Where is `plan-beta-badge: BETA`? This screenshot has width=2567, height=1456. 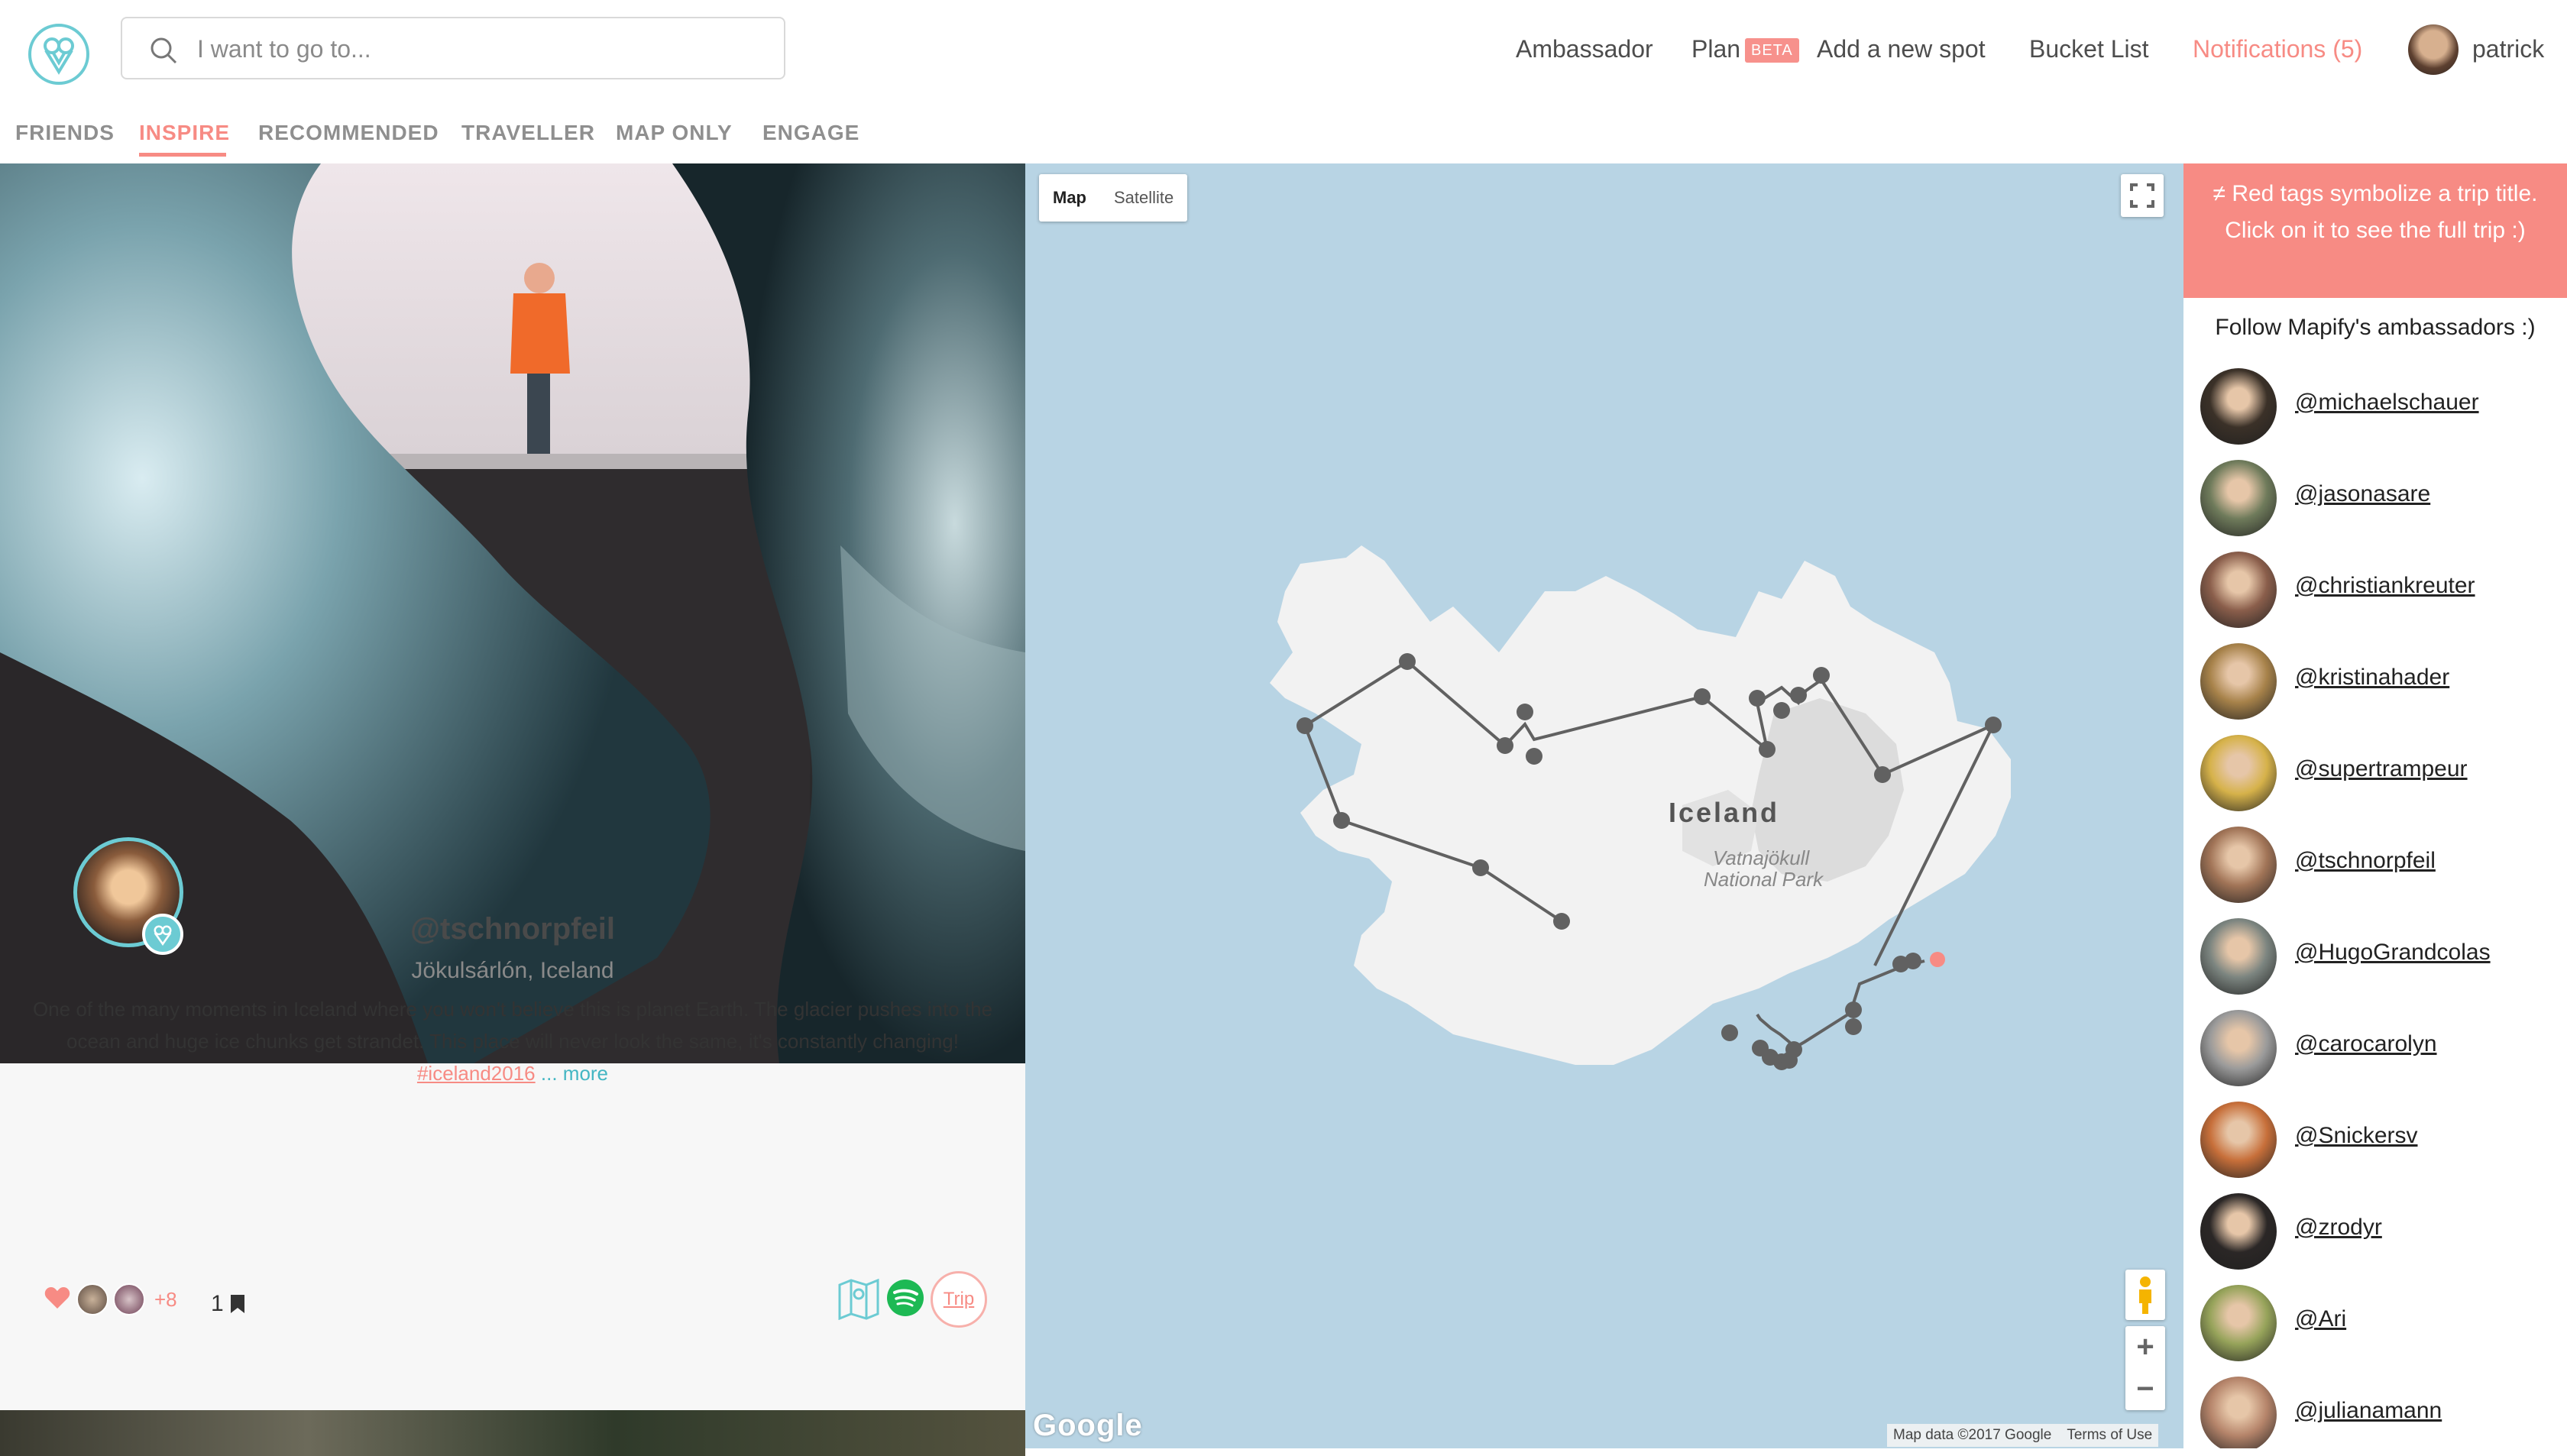 plan-beta-badge: BETA is located at coordinates (1772, 50).